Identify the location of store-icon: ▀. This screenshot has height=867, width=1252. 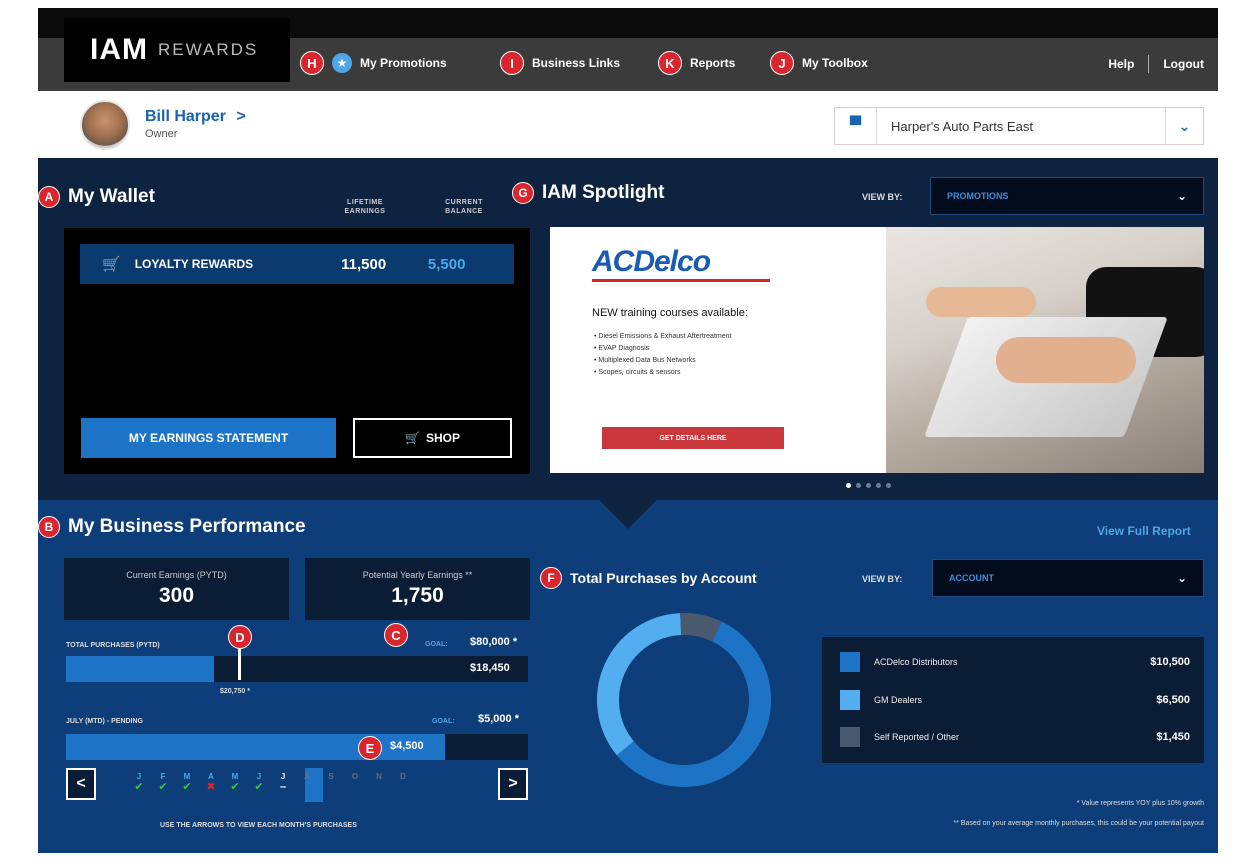
(856, 126).